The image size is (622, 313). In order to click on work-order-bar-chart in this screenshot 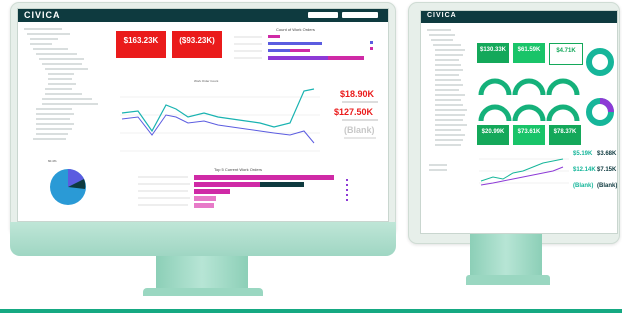, I will do `click(303, 47)`.